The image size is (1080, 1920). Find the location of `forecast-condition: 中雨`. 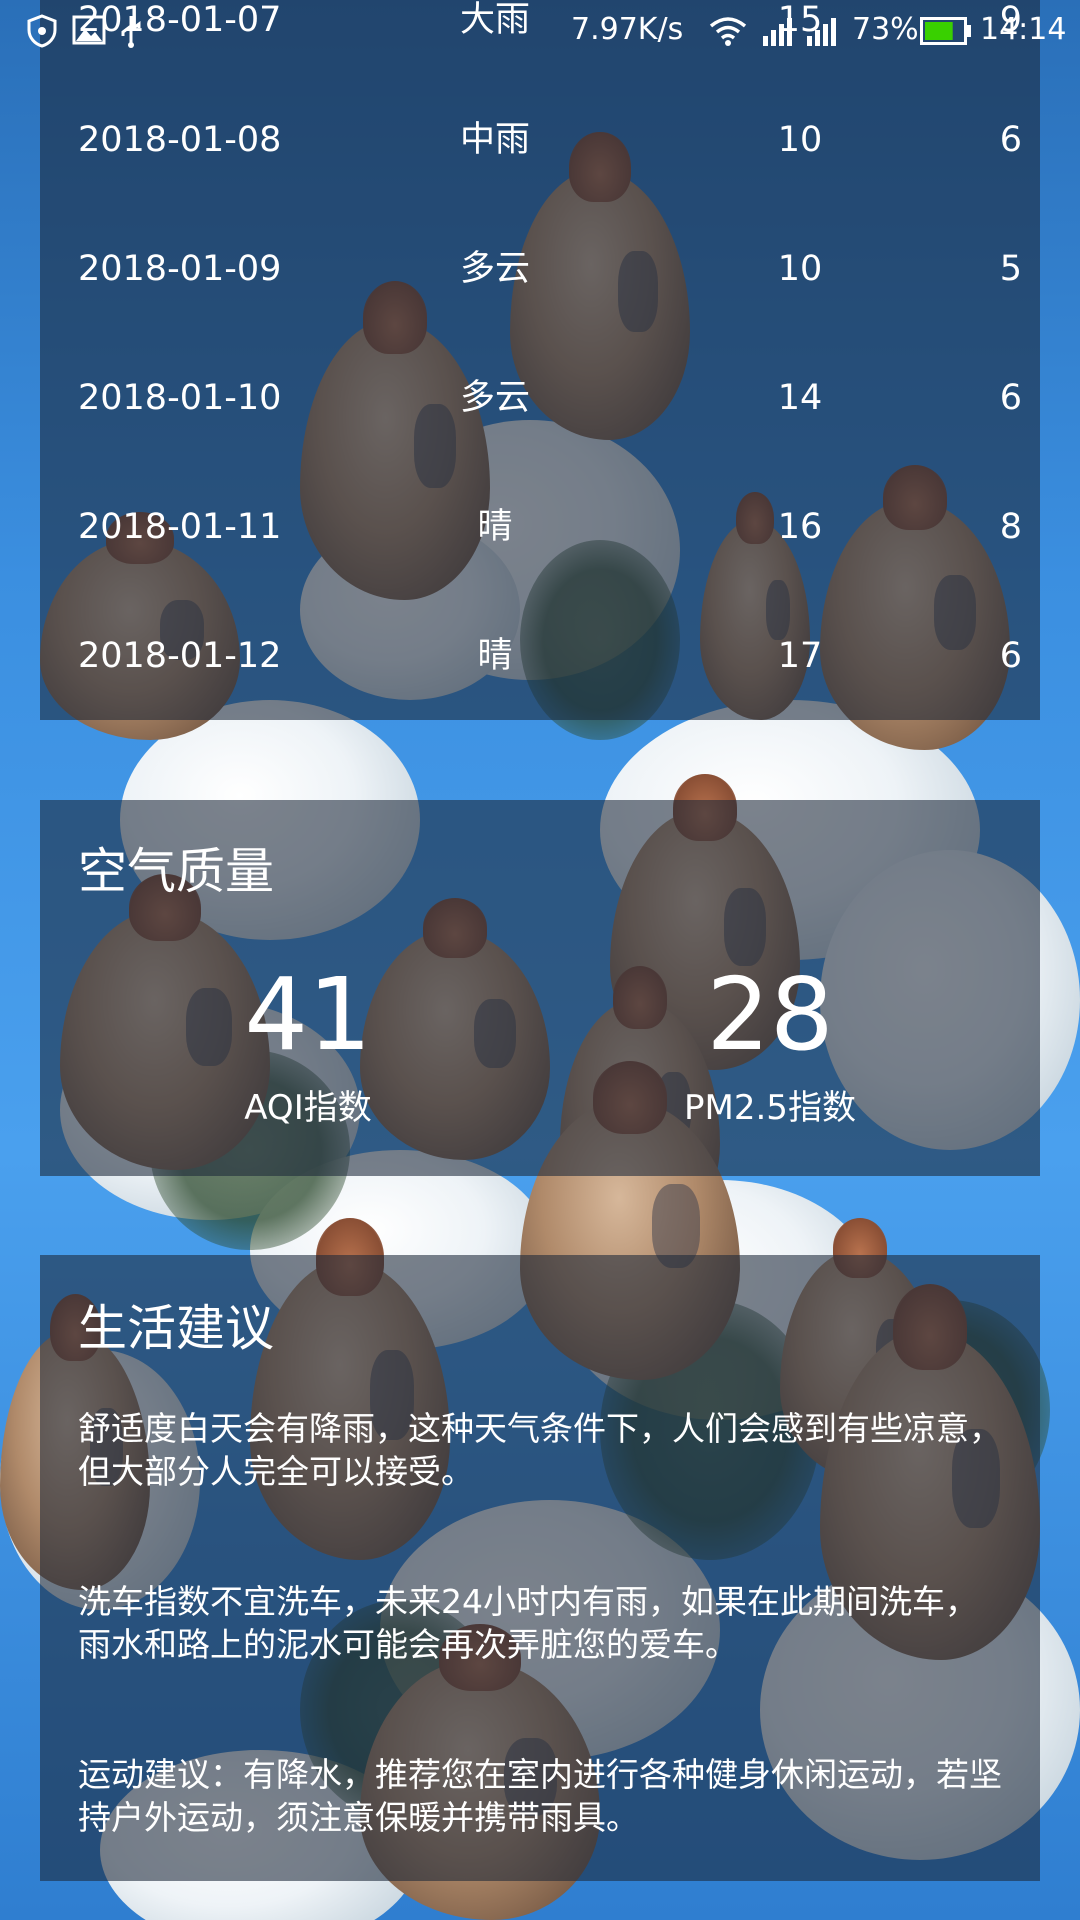

forecast-condition: 中雨 is located at coordinates (494, 140).